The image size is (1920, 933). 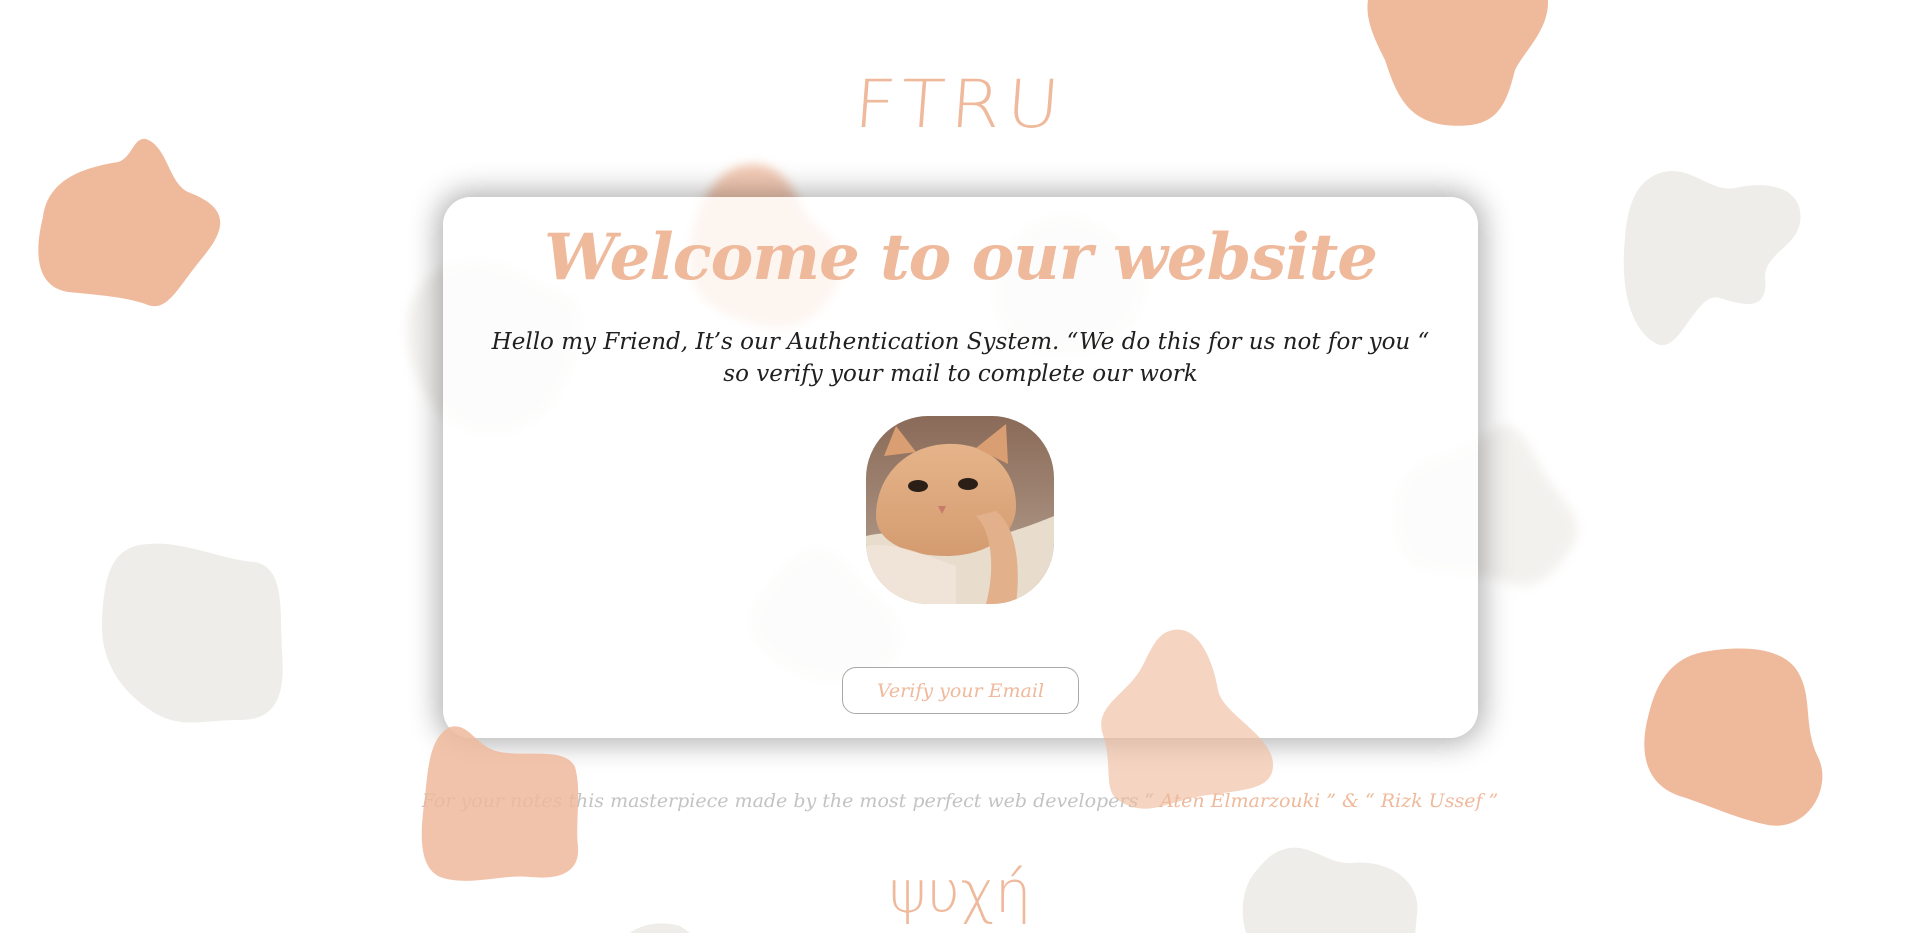 I want to click on brand-logo: FTRU, so click(x=960, y=104).